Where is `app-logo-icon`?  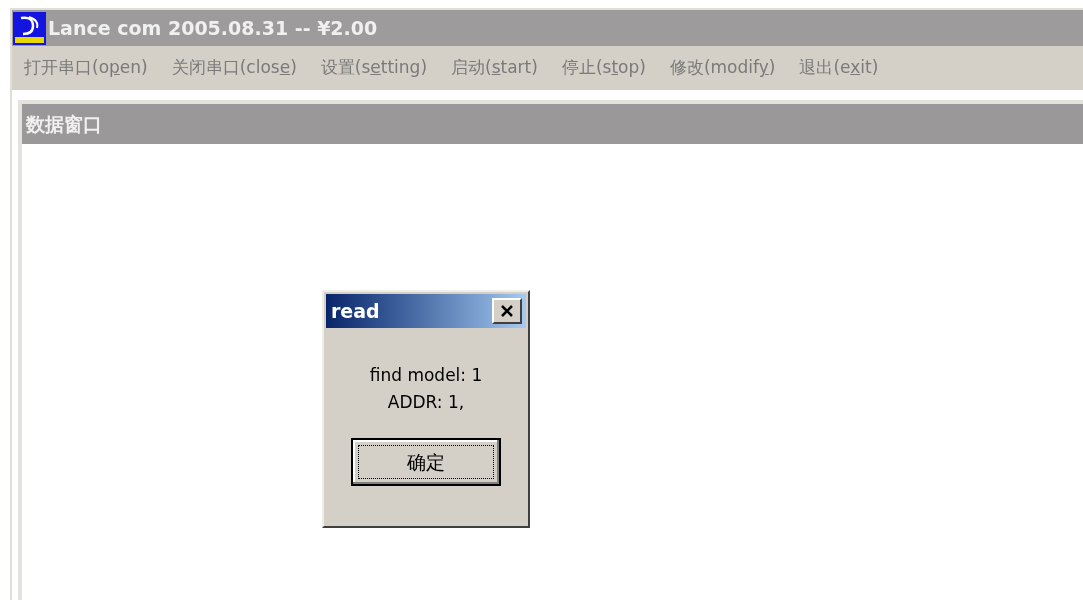 app-logo-icon is located at coordinates (29, 28).